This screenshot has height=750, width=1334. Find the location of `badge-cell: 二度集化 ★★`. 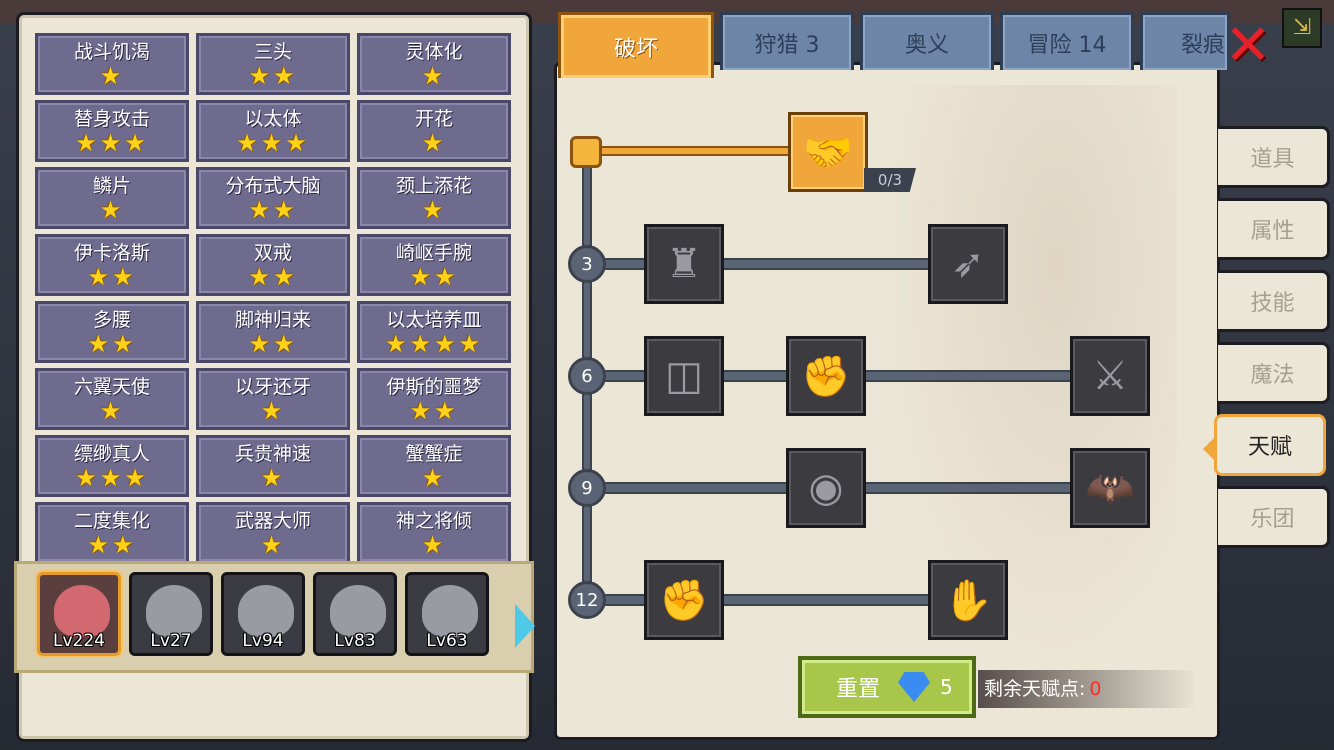

badge-cell: 二度集化 ★★ is located at coordinates (112, 533).